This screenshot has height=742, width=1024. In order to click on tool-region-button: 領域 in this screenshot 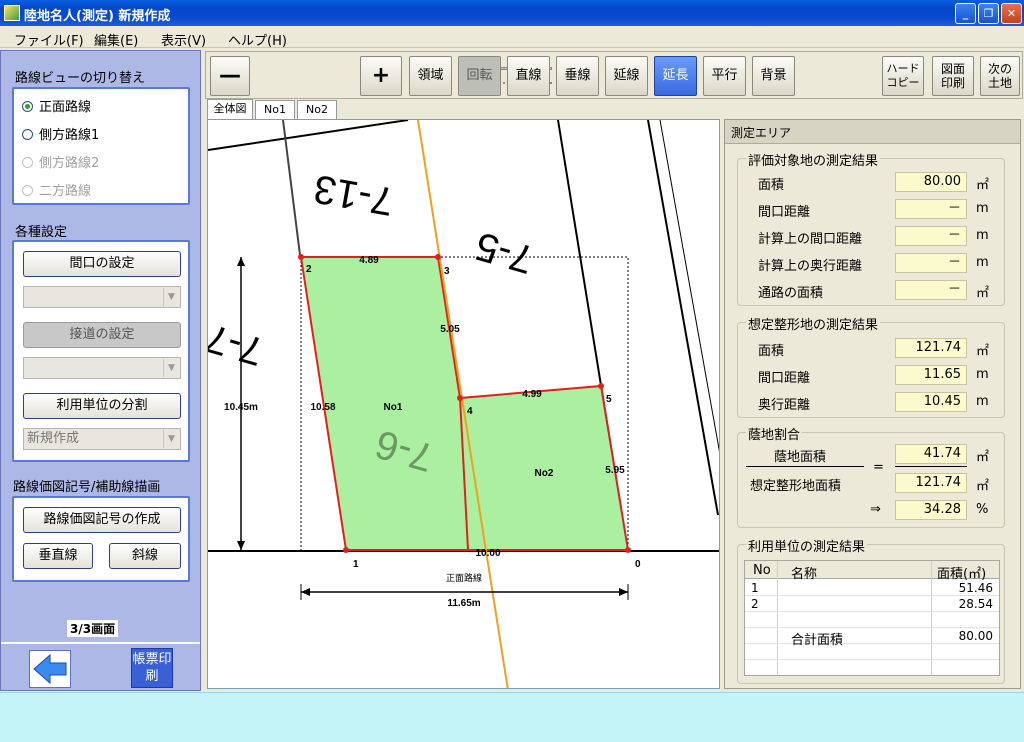, I will do `click(430, 76)`.